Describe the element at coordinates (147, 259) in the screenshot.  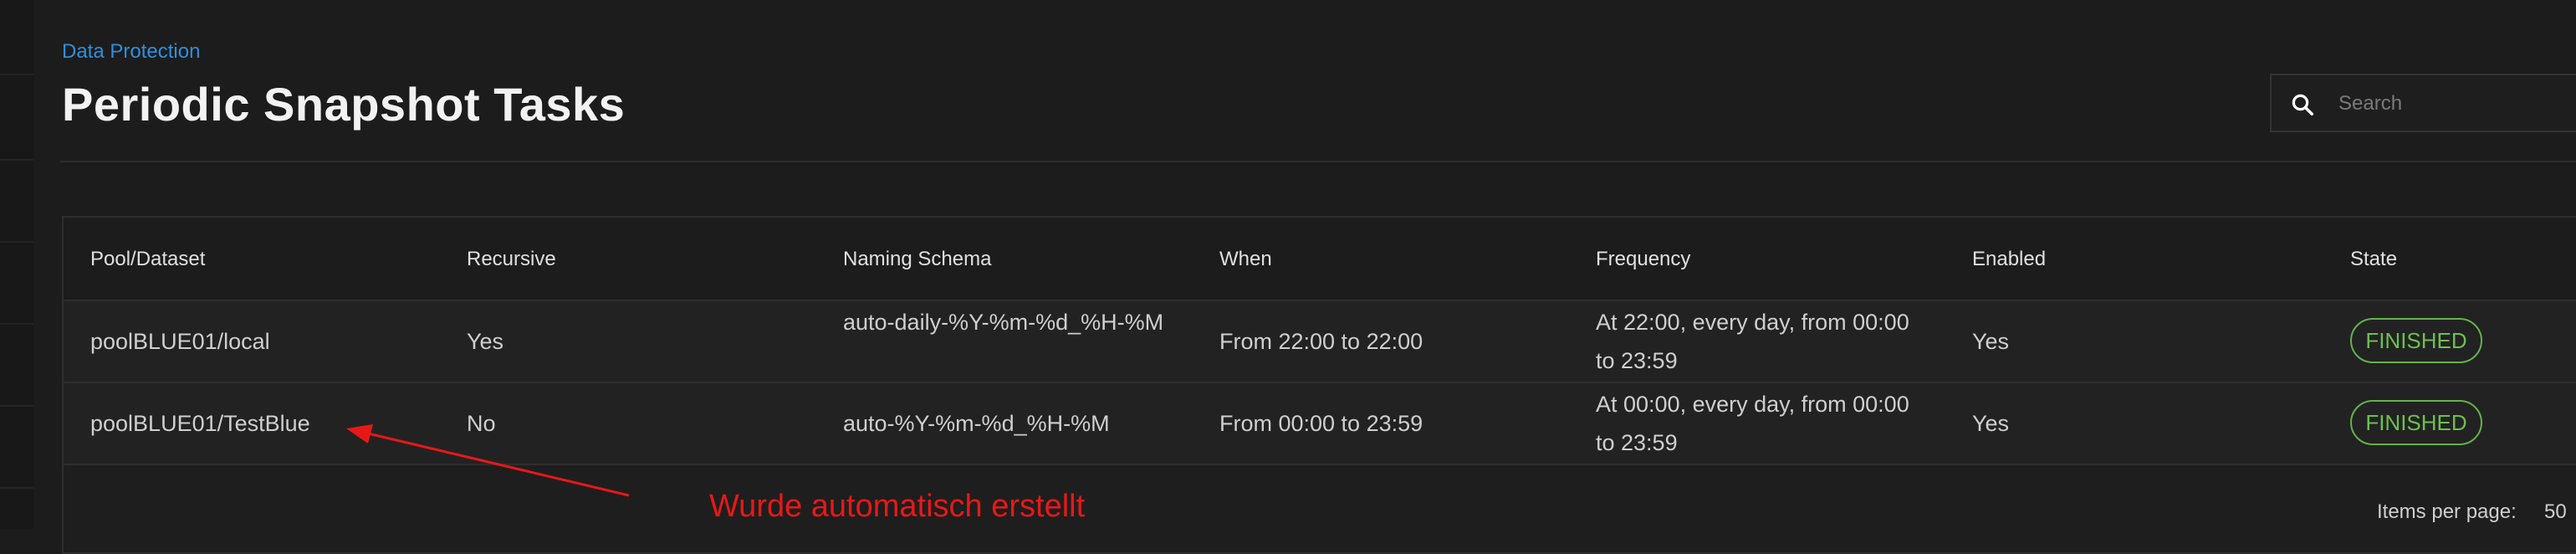
I see `column-header-pool-dataset: Pool/Dataset` at that location.